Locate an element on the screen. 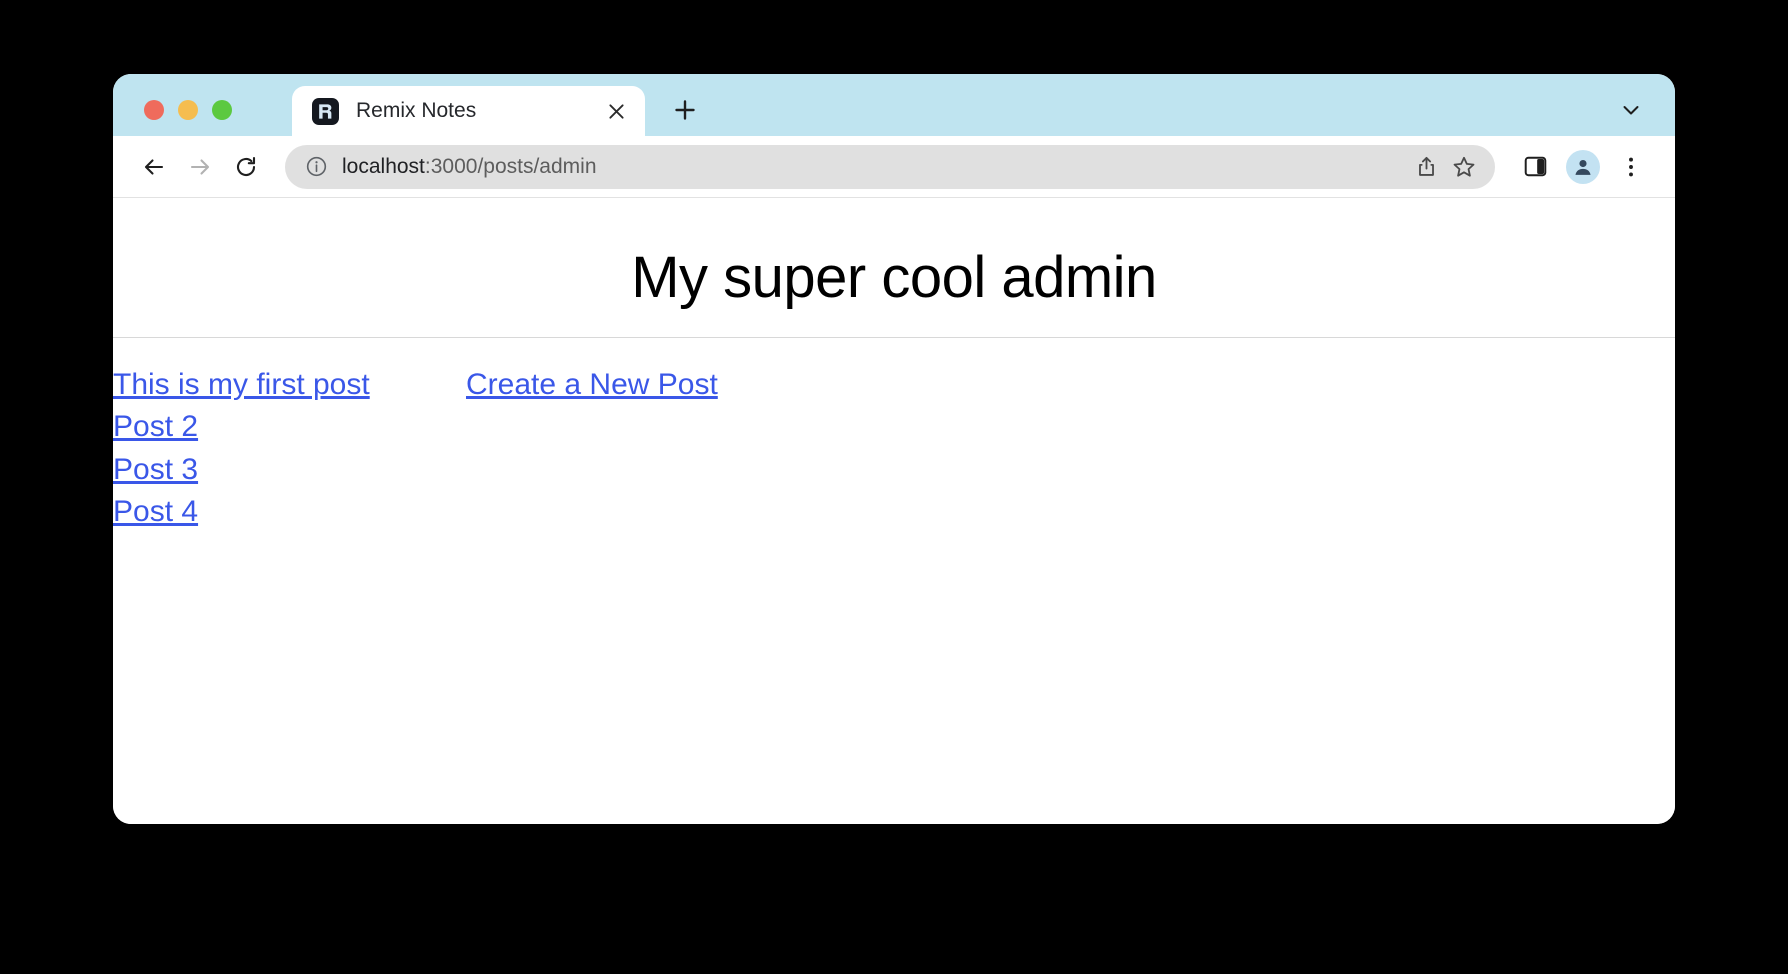  minimize-window-button is located at coordinates (188, 110).